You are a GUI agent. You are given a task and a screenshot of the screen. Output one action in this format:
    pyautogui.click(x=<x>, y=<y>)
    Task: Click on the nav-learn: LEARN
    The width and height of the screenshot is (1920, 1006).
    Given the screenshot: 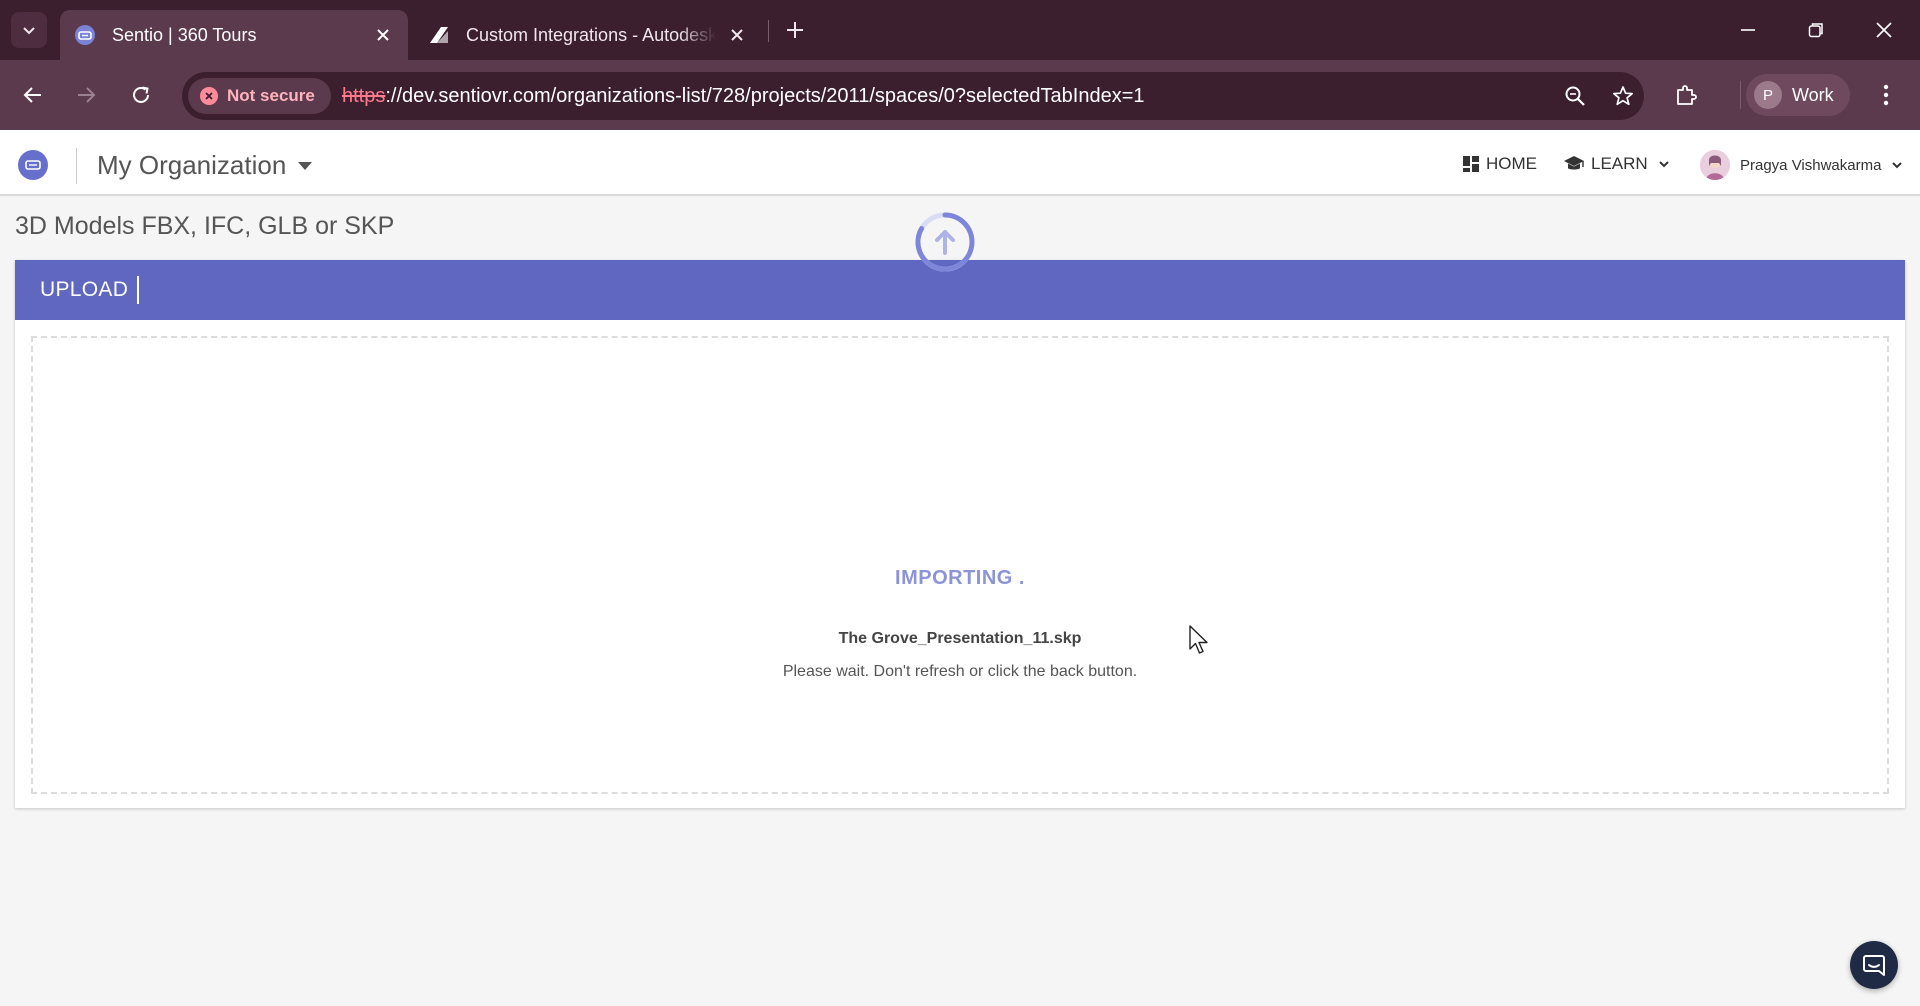 What is the action you would take?
    pyautogui.click(x=1616, y=164)
    